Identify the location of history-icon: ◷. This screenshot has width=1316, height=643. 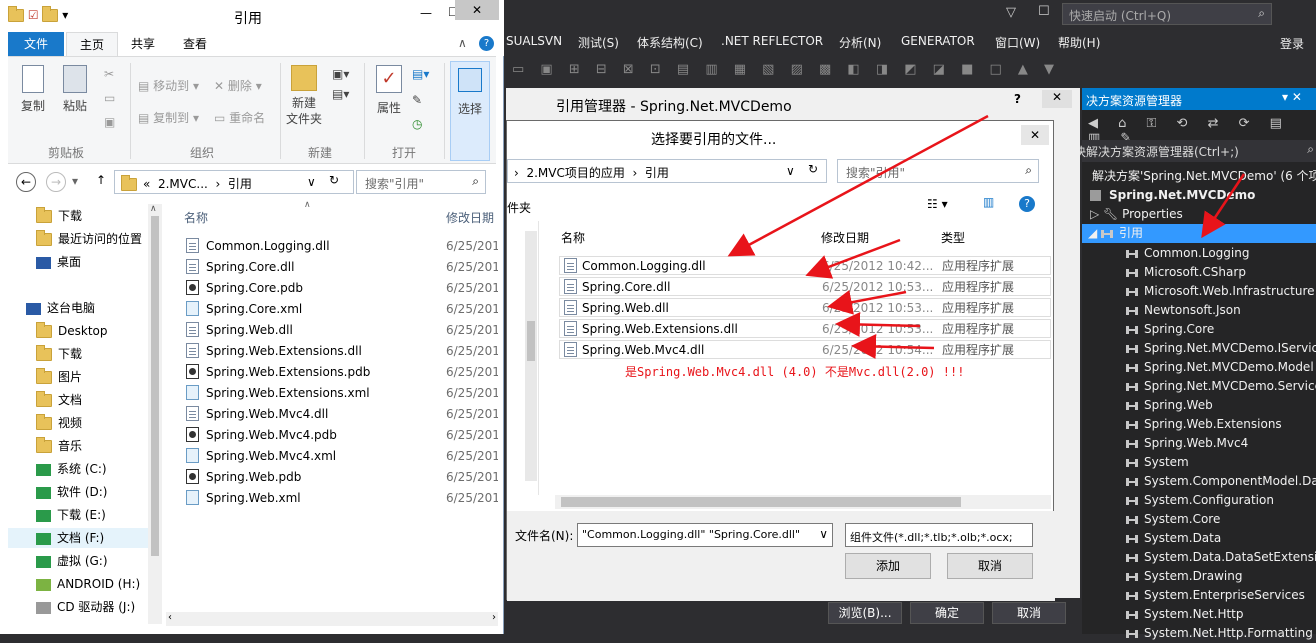
(417, 124).